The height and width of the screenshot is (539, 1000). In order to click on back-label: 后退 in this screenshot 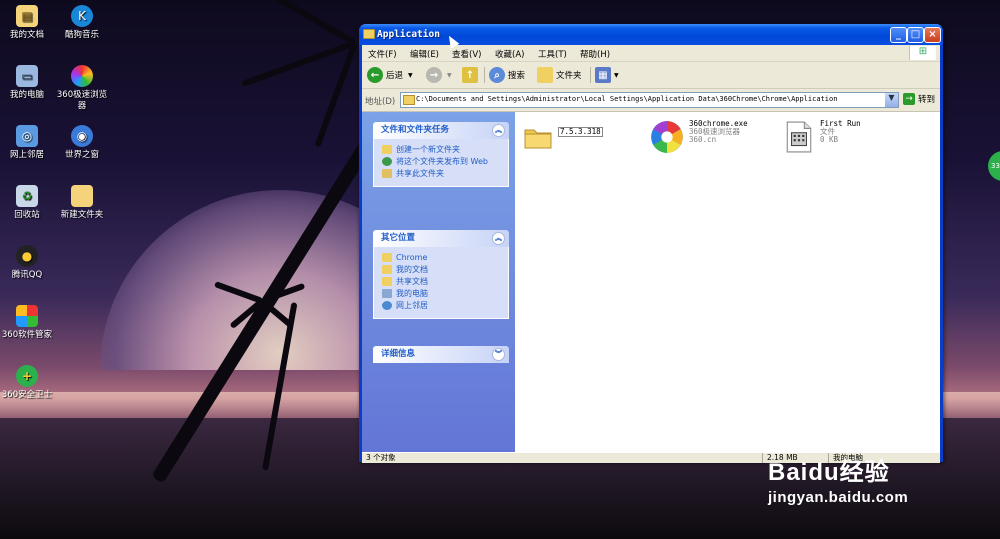, I will do `click(395, 76)`.